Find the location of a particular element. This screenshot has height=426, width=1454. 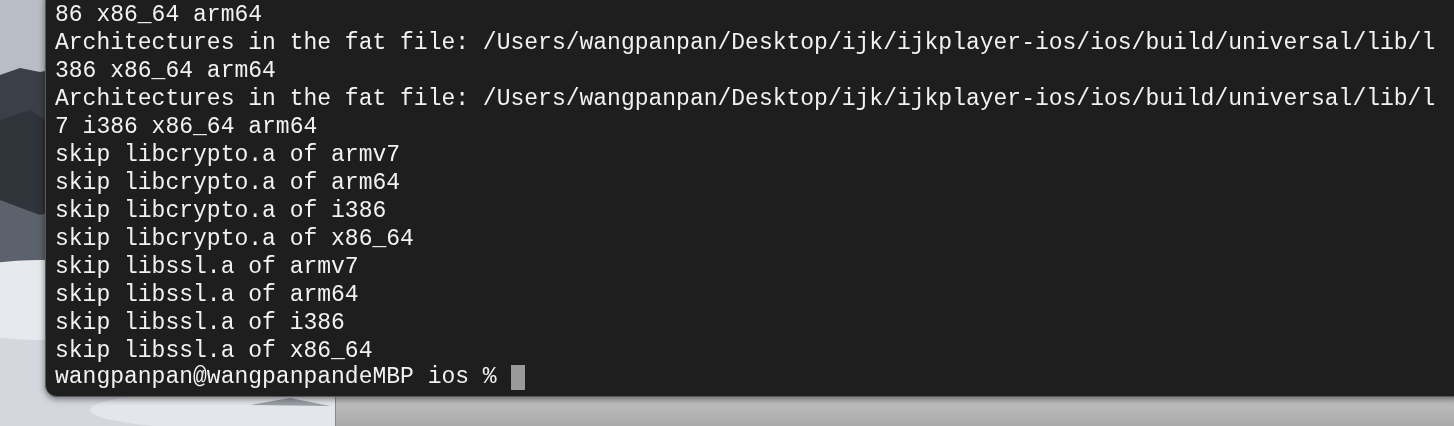

terminal-line: skip libssl.a of i386 is located at coordinates (200, 323).